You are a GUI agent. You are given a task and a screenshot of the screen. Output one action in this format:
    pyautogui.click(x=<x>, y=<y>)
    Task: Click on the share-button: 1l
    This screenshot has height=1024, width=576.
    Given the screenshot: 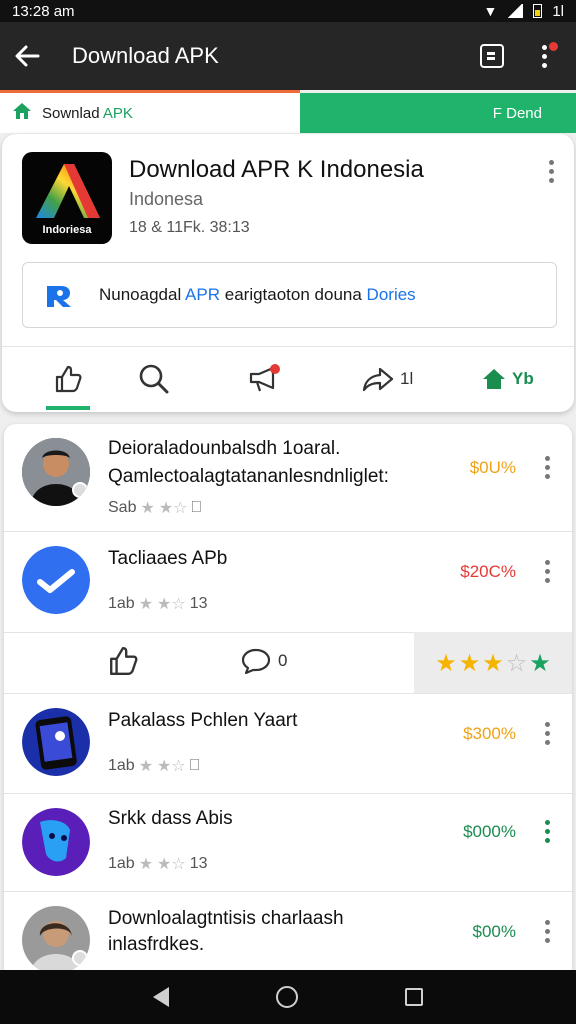 What is the action you would take?
    pyautogui.click(x=387, y=379)
    